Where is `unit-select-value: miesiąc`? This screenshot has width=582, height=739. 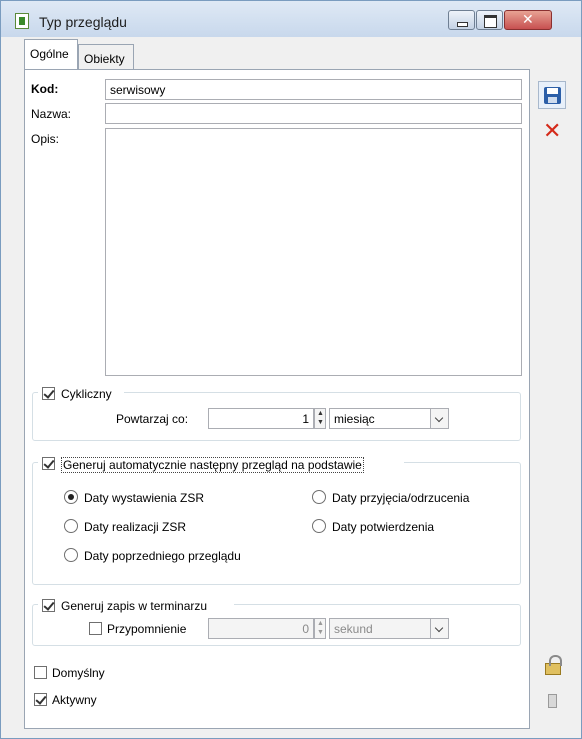
unit-select-value: miesiąc is located at coordinates (354, 419).